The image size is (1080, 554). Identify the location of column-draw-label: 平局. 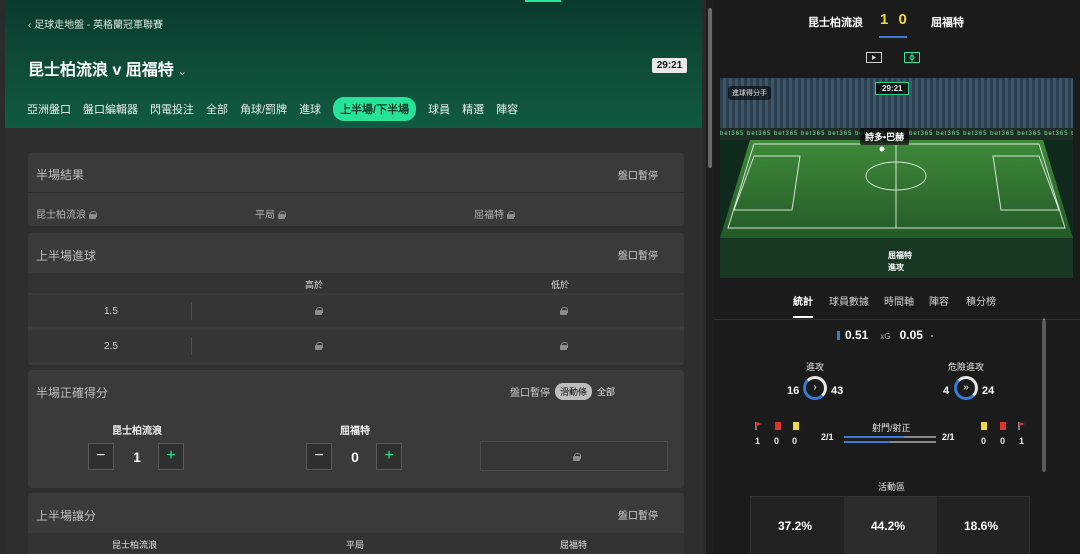
(355, 545).